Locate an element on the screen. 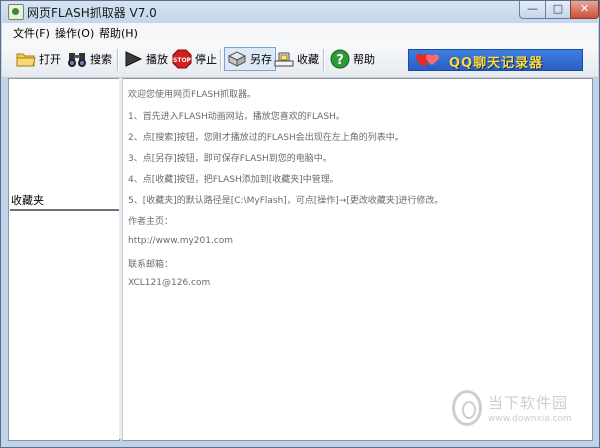 The image size is (600, 448). close-button: ✕ is located at coordinates (584, 10).